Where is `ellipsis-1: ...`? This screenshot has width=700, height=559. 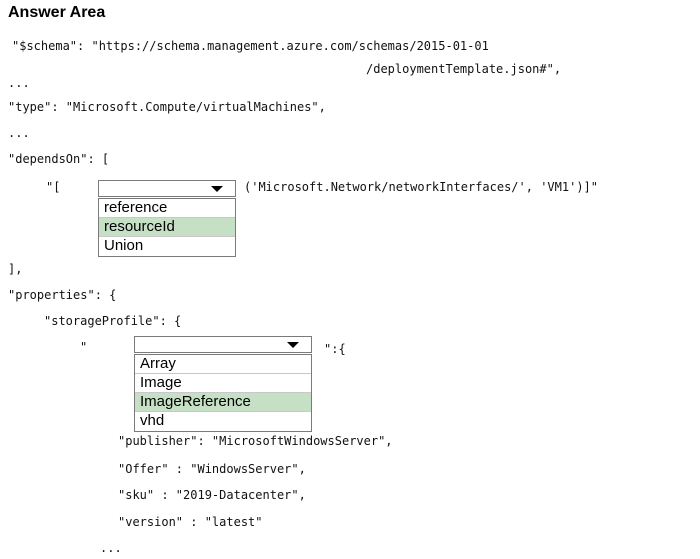
ellipsis-1: ... is located at coordinates (19, 83).